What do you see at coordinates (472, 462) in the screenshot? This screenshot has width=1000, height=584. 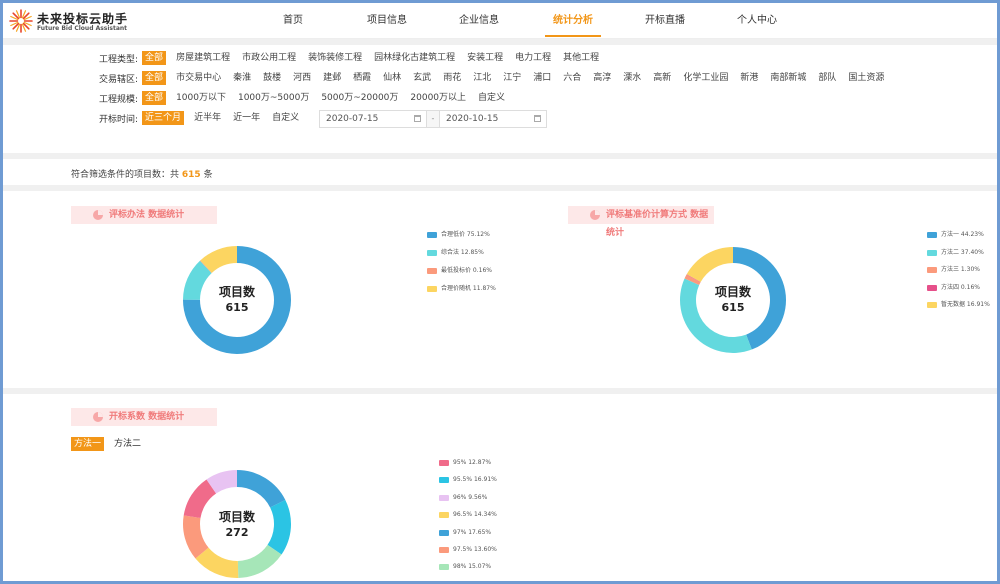 I see `legend-label: 95% 12.87%` at bounding box center [472, 462].